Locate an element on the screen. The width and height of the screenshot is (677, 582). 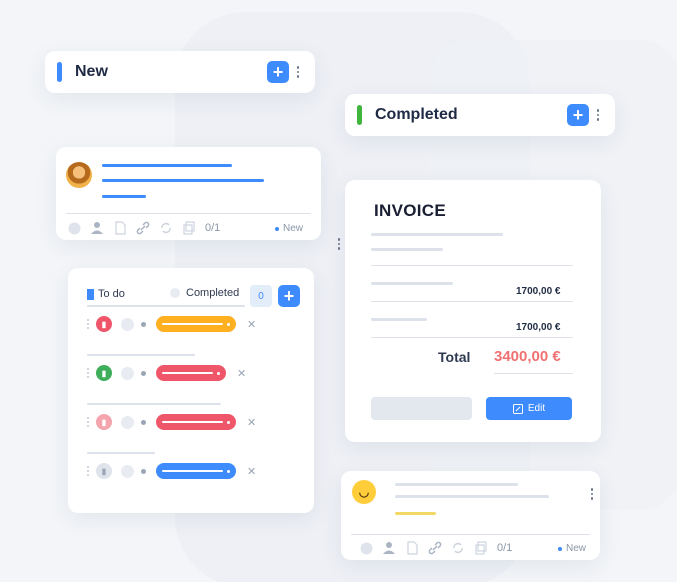
column-title: Completed is located at coordinates (416, 114).